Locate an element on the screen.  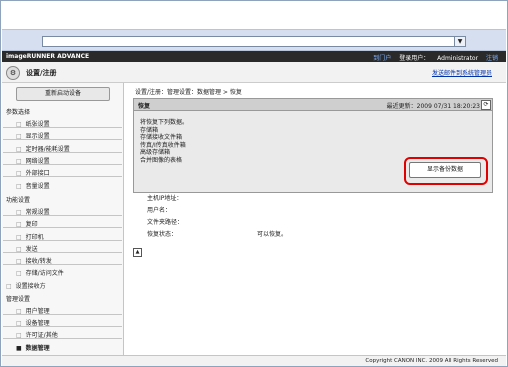
description-line: 高级存储箱 is located at coordinates (155, 153).